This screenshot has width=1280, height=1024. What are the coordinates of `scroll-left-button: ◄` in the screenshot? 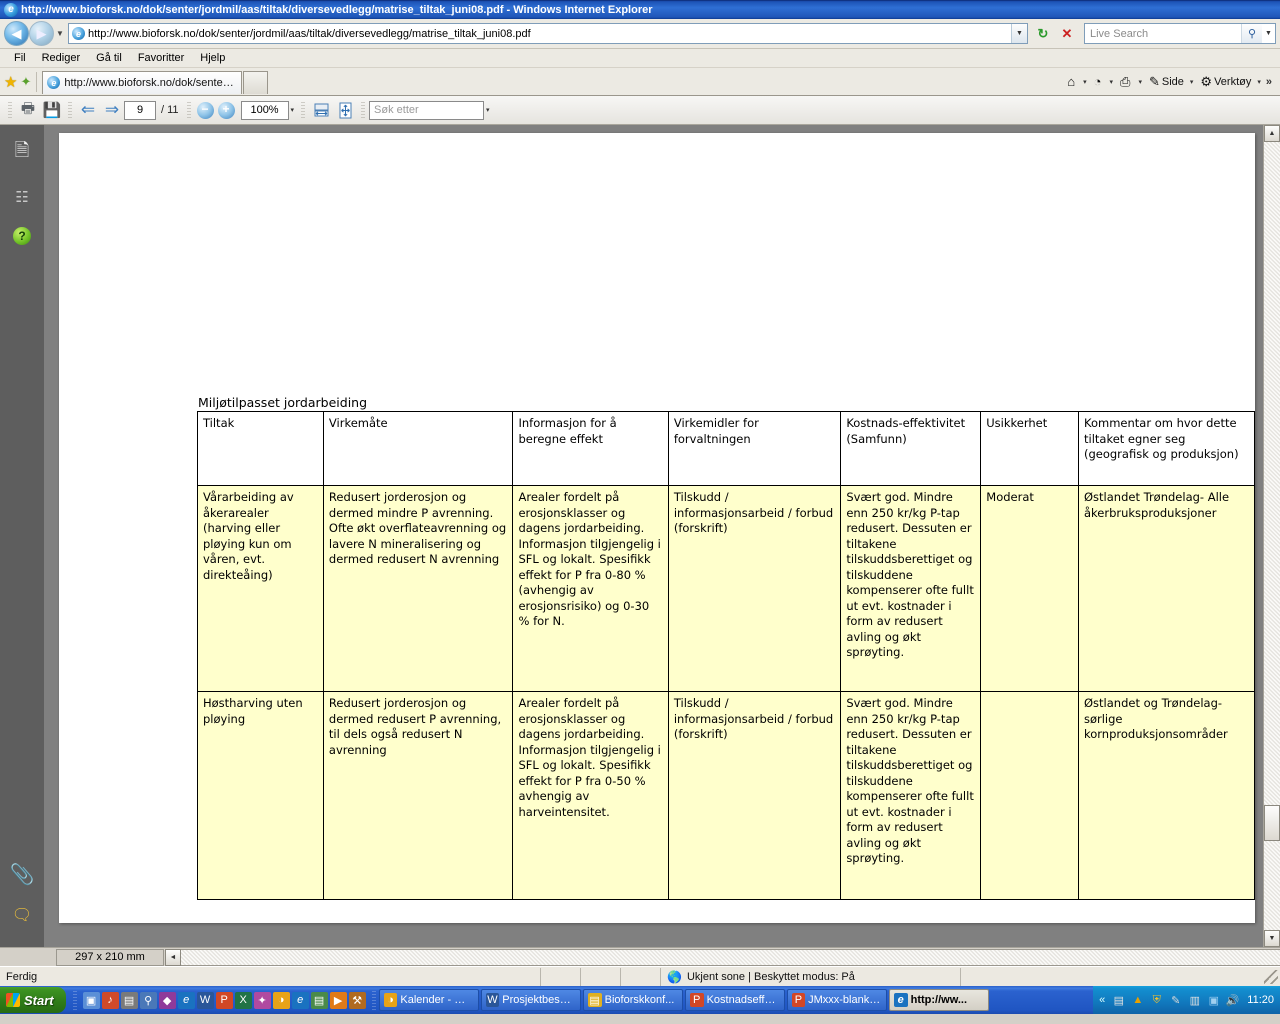 It's located at (173, 957).